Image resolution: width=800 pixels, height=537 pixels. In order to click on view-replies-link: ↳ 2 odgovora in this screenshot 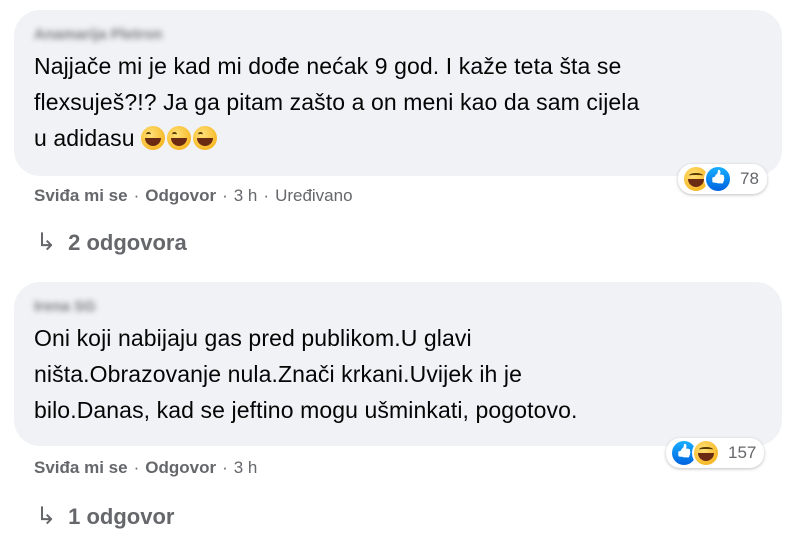, I will do `click(111, 242)`.